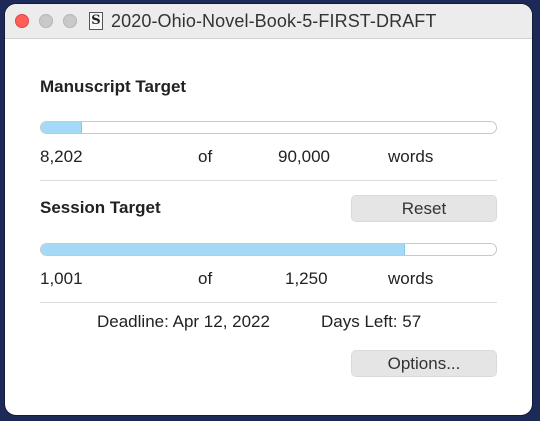  Describe the element at coordinates (223, 249) in the screenshot. I see `session-progress-fill` at that location.